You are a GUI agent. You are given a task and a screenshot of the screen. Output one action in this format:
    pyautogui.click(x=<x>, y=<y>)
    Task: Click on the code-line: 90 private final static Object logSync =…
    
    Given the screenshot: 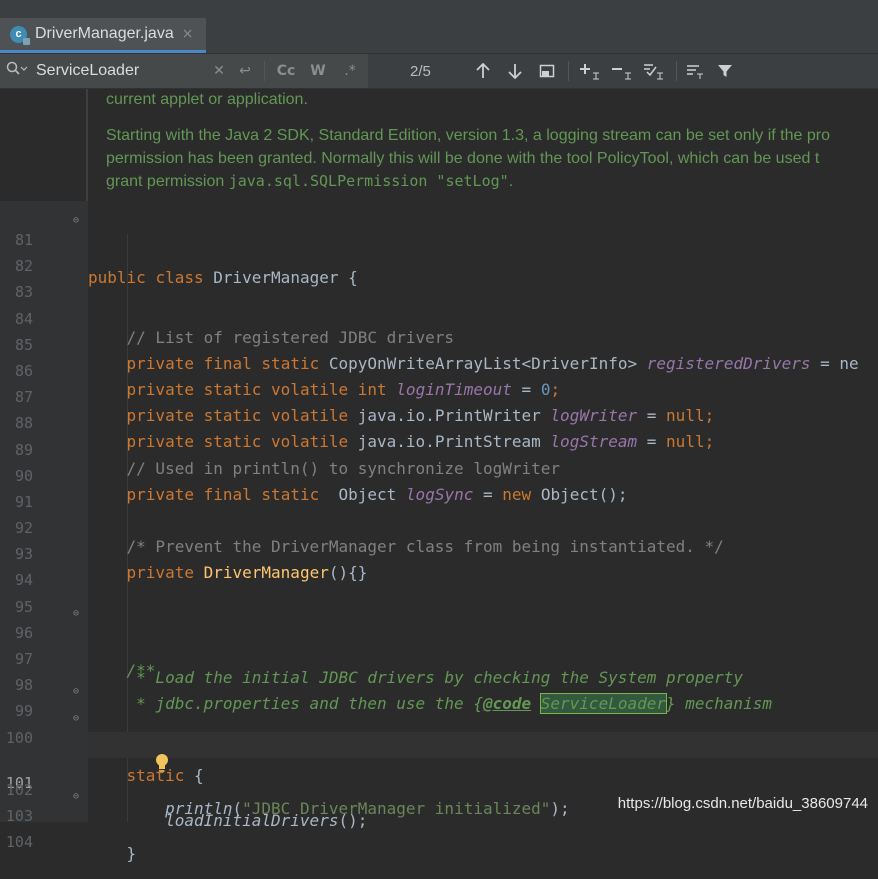 What is the action you would take?
    pyautogui.click(x=439, y=474)
    